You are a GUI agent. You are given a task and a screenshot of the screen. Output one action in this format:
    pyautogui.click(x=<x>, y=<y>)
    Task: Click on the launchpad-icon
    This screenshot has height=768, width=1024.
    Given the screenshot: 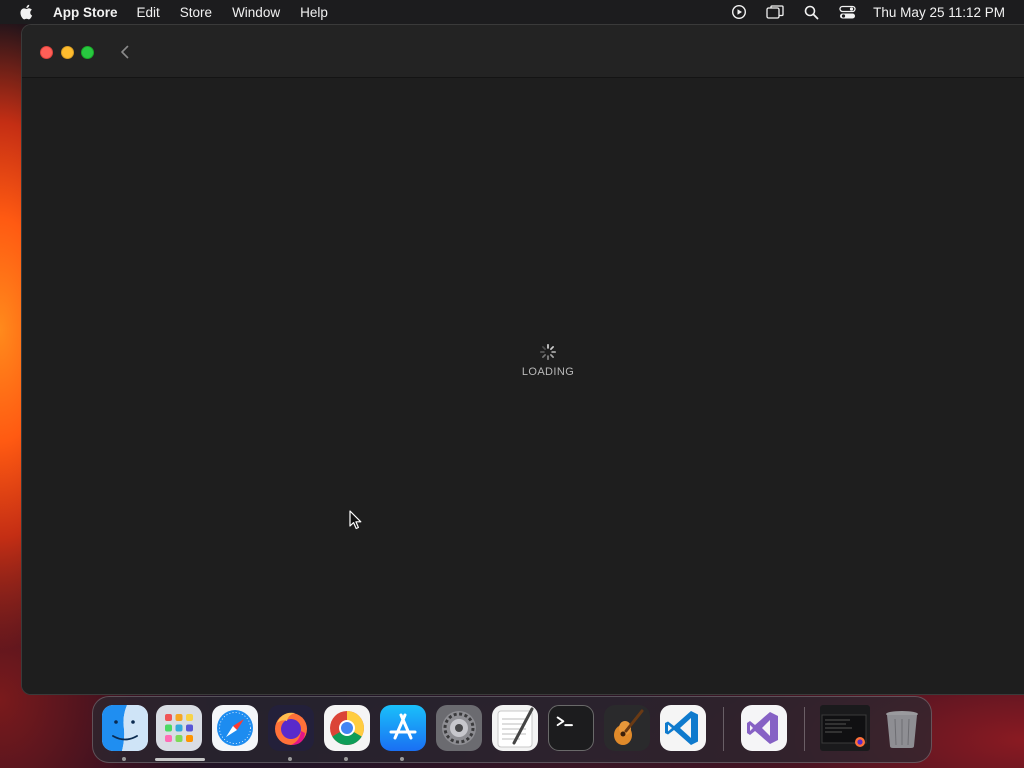 What is the action you would take?
    pyautogui.click(x=179, y=728)
    